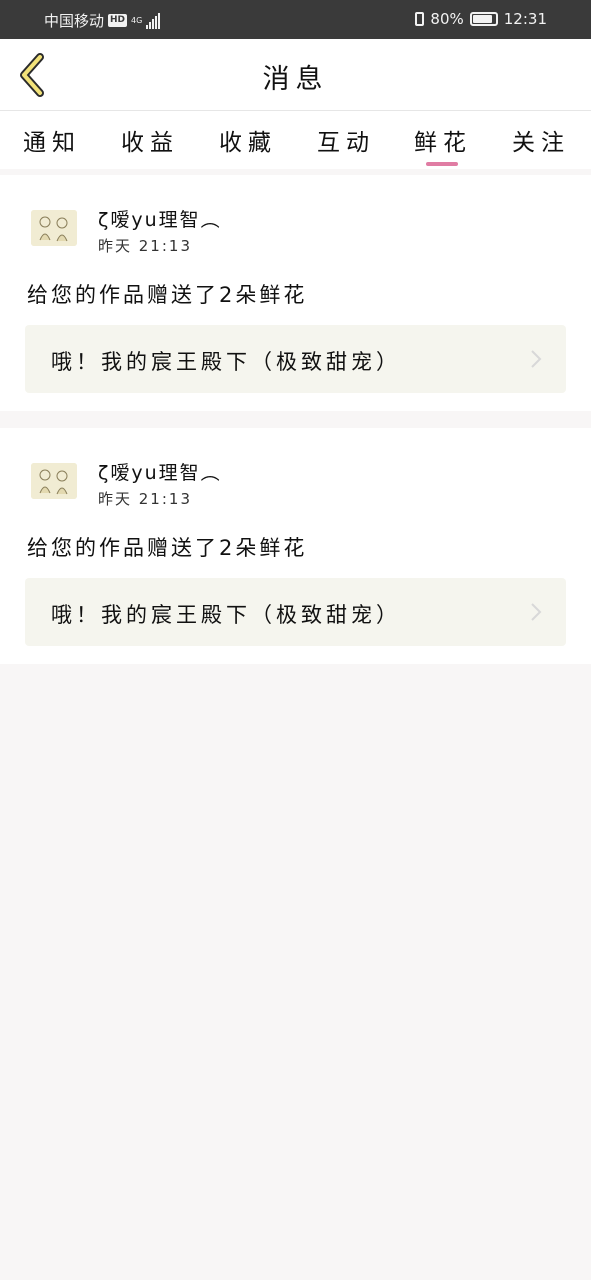 This screenshot has height=1280, width=591. Describe the element at coordinates (525, 19) in the screenshot. I see `clock: 12:31` at that location.